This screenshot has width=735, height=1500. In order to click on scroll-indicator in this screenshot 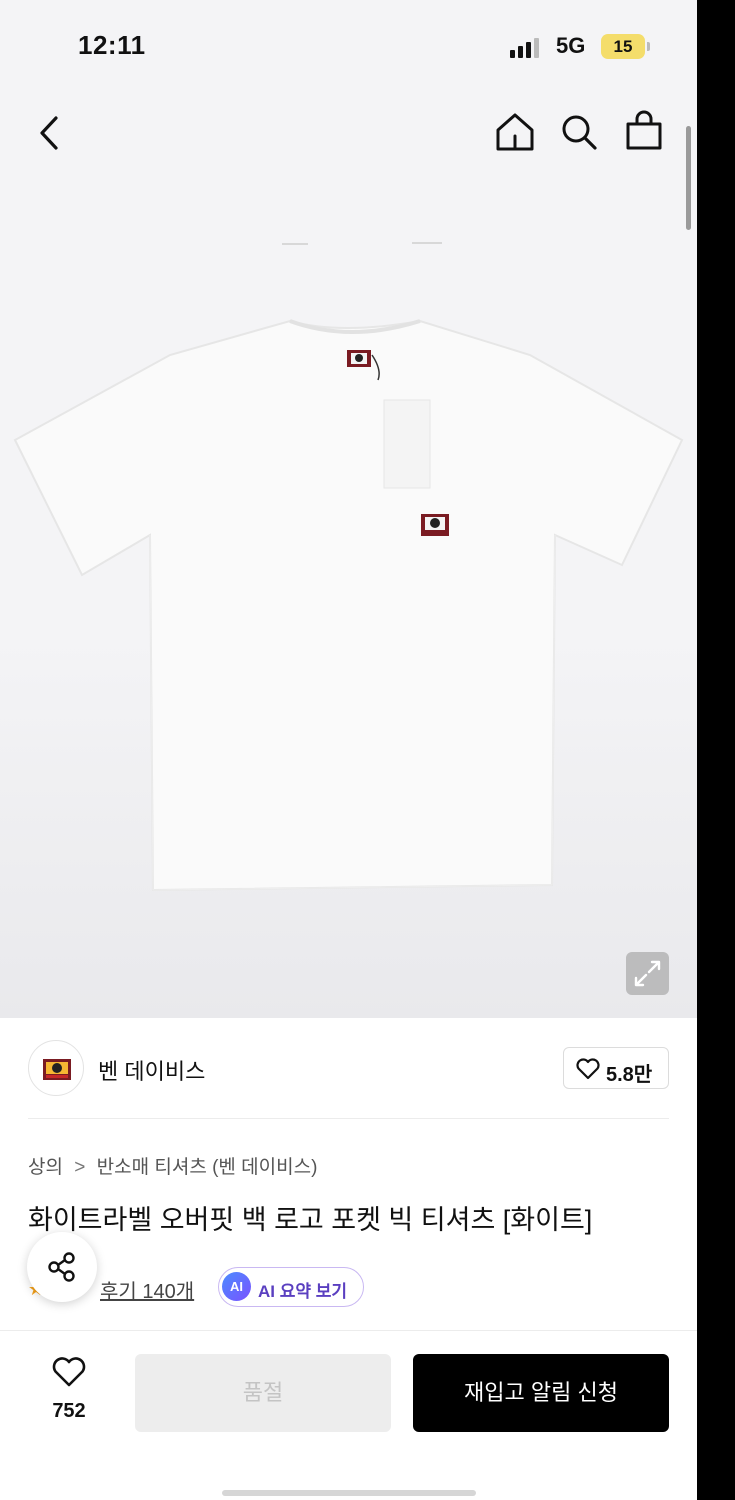, I will do `click(688, 178)`.